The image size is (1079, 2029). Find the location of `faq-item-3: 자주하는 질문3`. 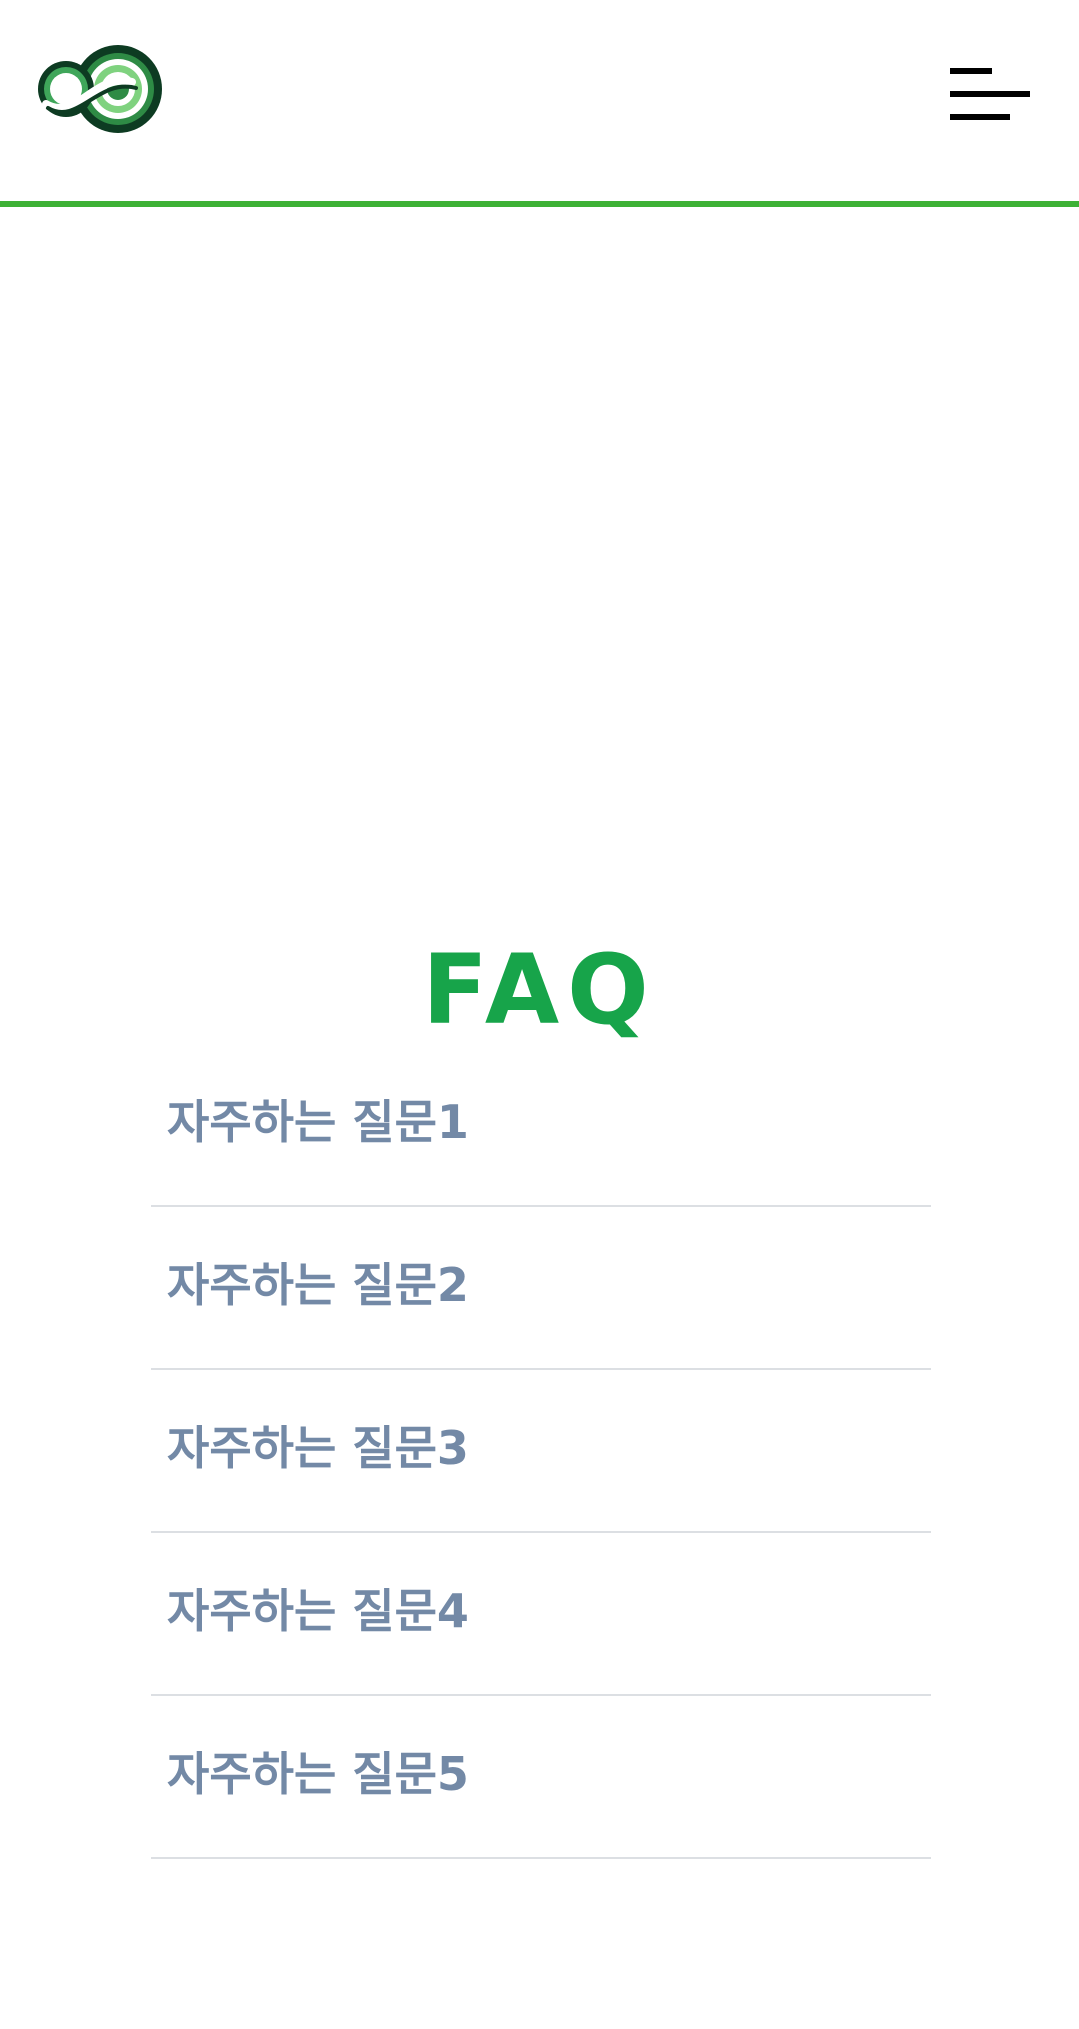

faq-item-3: 자주하는 질문3 is located at coordinates (541, 1451).